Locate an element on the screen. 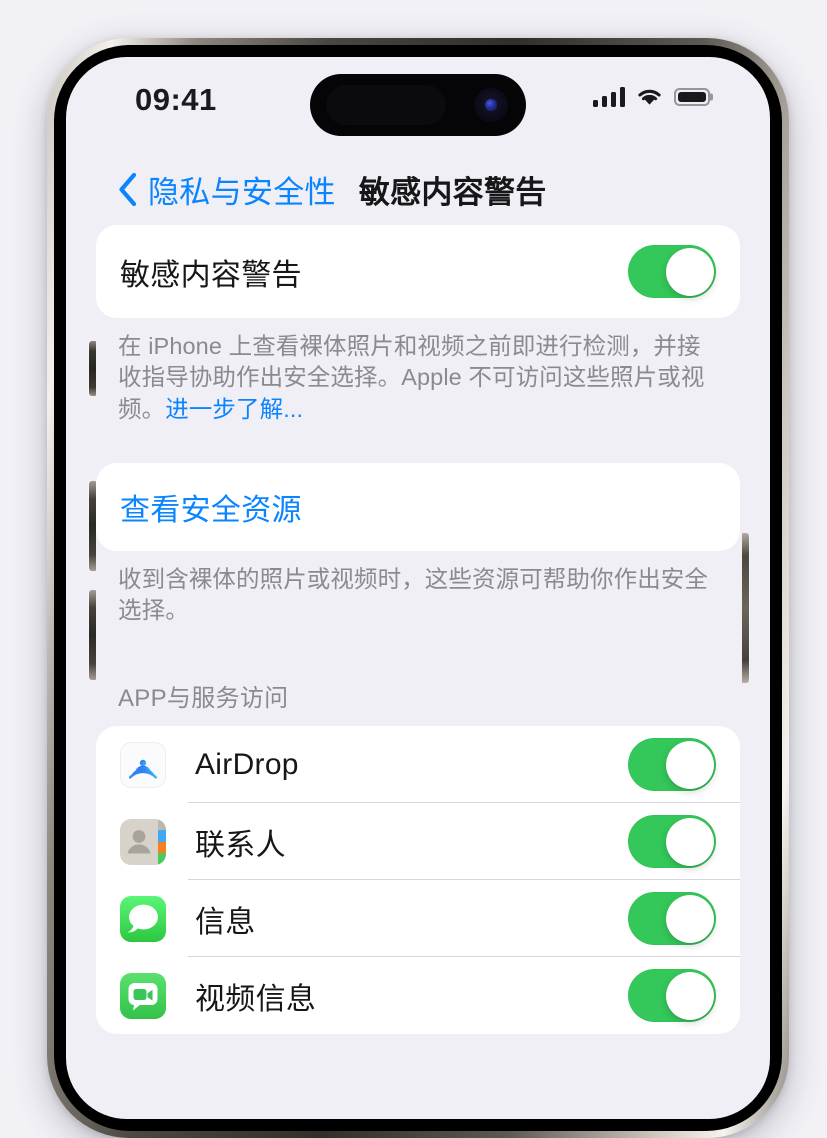 The height and width of the screenshot is (1138, 827). airdrop-icon is located at coordinates (143, 764).